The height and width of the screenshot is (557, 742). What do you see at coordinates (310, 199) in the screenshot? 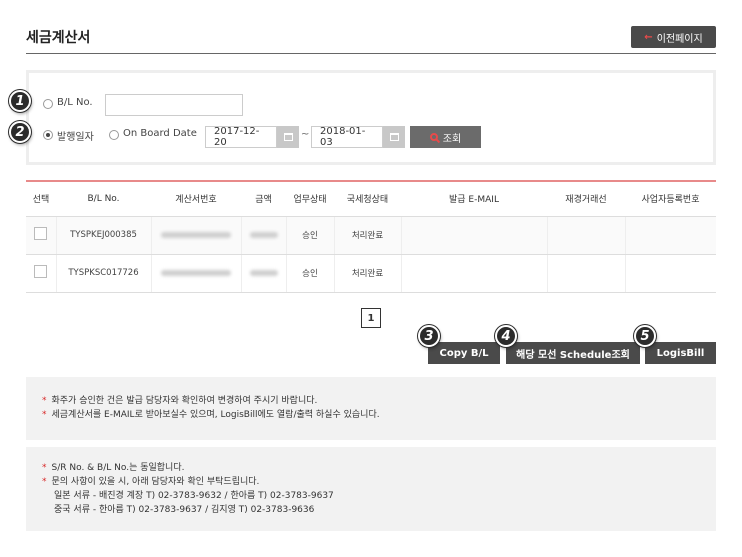
I see `column-header: 업무상태` at bounding box center [310, 199].